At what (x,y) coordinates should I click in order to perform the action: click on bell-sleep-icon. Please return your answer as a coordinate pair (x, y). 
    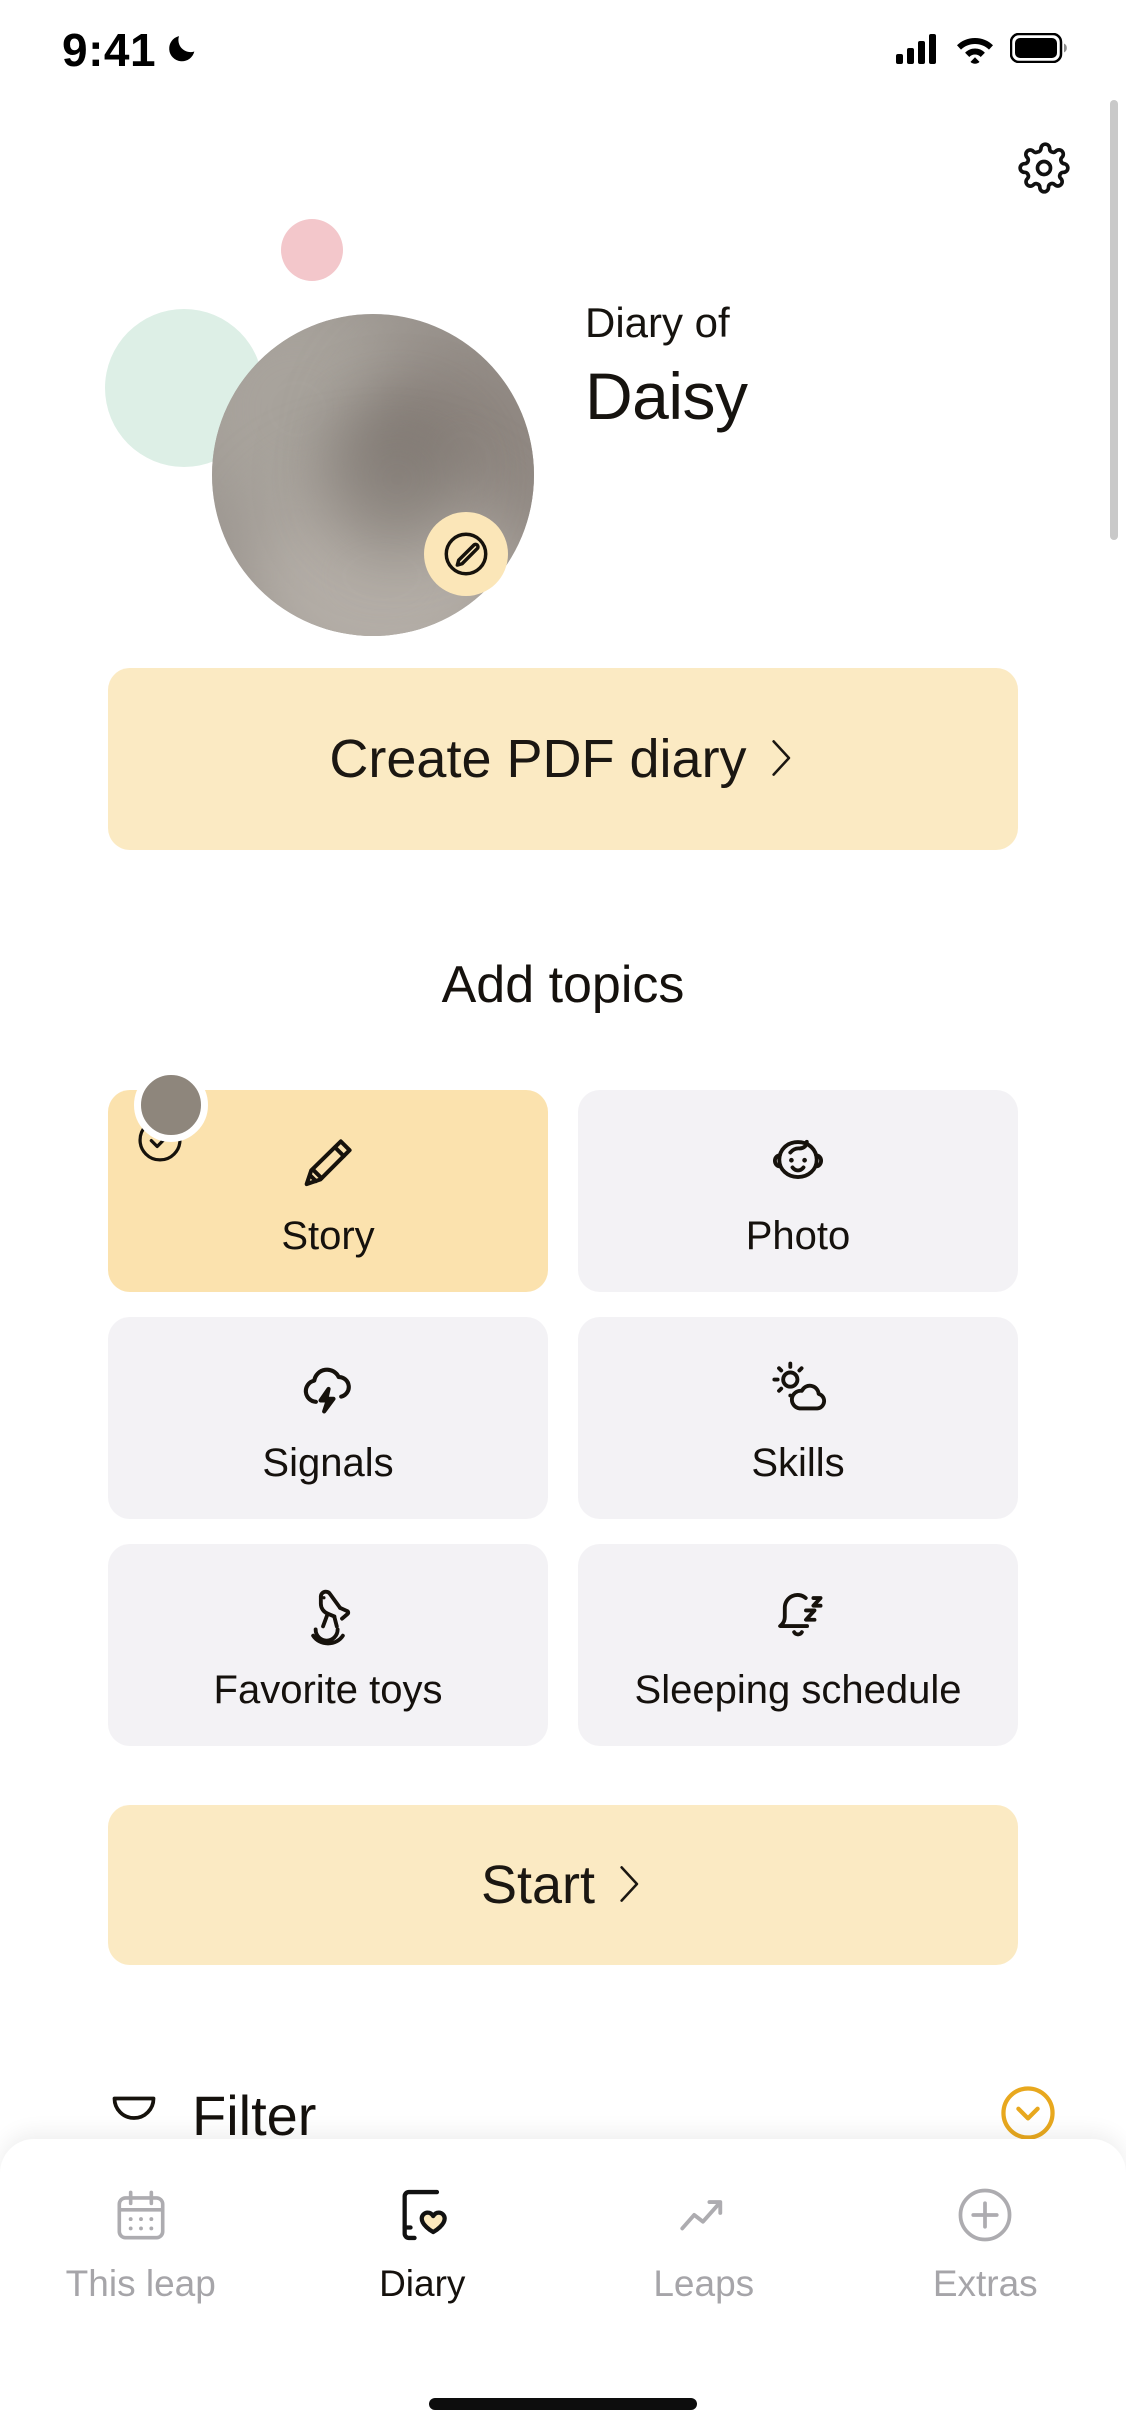
    Looking at the image, I should click on (798, 1617).